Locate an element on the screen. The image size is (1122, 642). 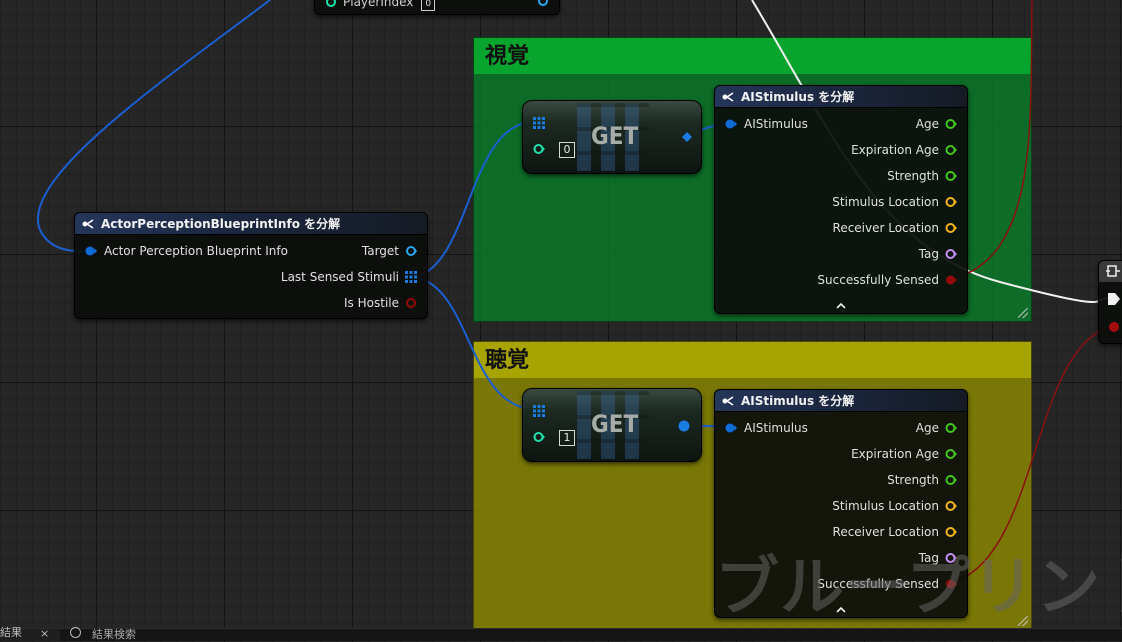
node-title: ActorPerceptionBlueprintInfo を分解 is located at coordinates (221, 224).